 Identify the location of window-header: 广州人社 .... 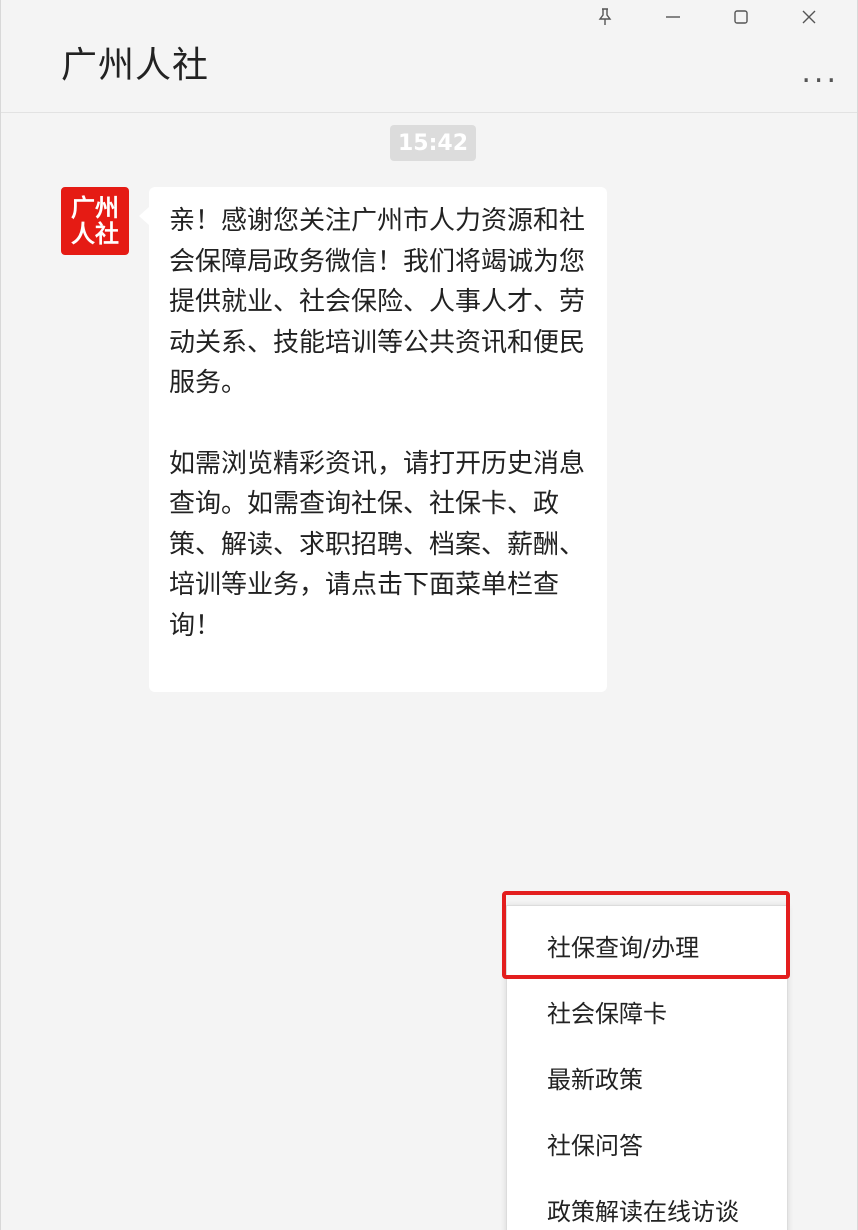
(429, 56).